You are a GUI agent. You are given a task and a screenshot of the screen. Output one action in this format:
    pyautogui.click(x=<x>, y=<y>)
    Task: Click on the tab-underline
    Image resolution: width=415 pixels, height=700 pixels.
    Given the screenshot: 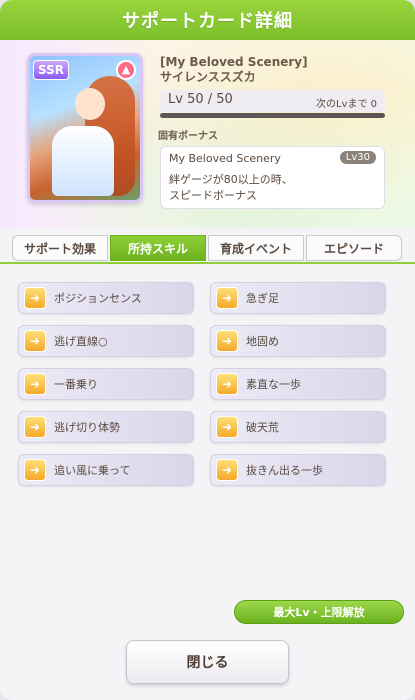 What is the action you would take?
    pyautogui.click(x=207, y=263)
    